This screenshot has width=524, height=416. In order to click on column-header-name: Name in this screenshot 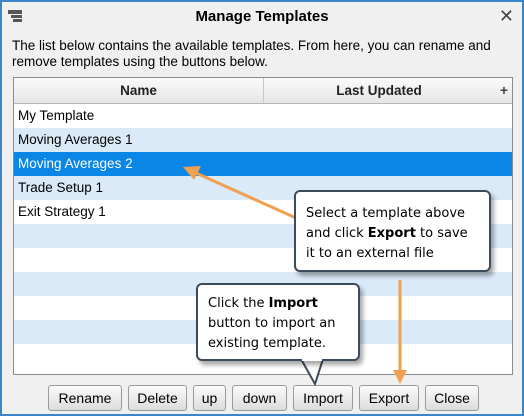, I will do `click(139, 90)`.